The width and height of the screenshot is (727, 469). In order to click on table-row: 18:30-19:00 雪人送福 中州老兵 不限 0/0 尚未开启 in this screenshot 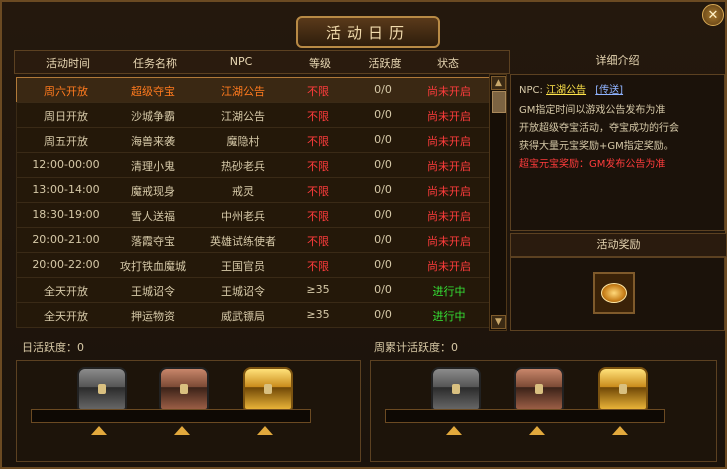, I will do `click(253, 215)`.